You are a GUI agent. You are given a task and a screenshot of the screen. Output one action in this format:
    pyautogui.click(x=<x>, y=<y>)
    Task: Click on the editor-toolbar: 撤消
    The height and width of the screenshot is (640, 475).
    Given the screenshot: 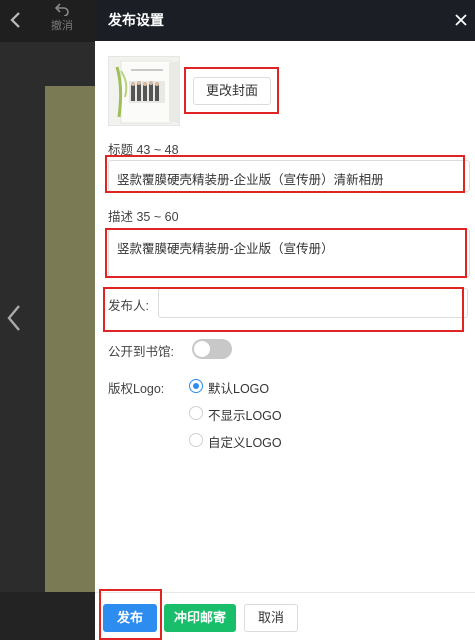 What is the action you would take?
    pyautogui.click(x=47, y=21)
    